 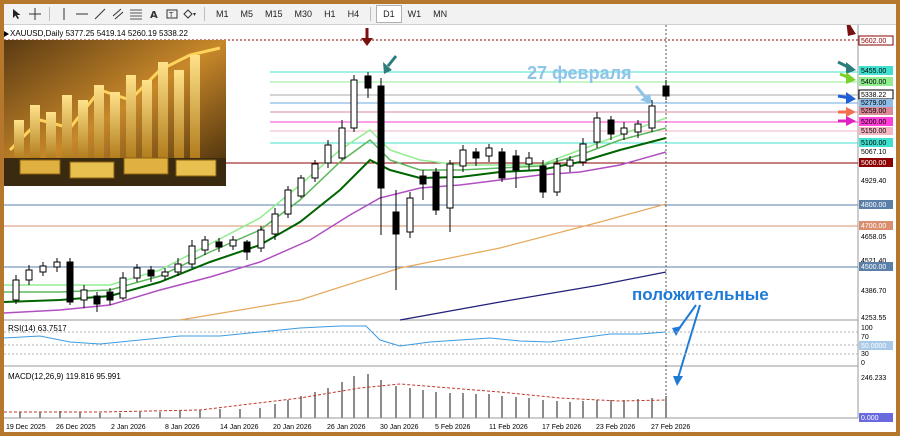 I want to click on macd-label: MACD(12,26,9) 119.816 95.991, so click(x=64, y=376).